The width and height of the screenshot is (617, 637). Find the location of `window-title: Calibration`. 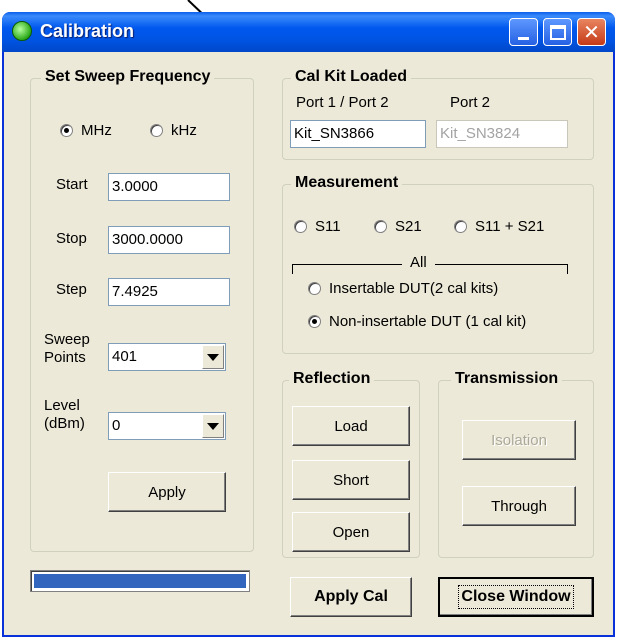

window-title: Calibration is located at coordinates (87, 31).